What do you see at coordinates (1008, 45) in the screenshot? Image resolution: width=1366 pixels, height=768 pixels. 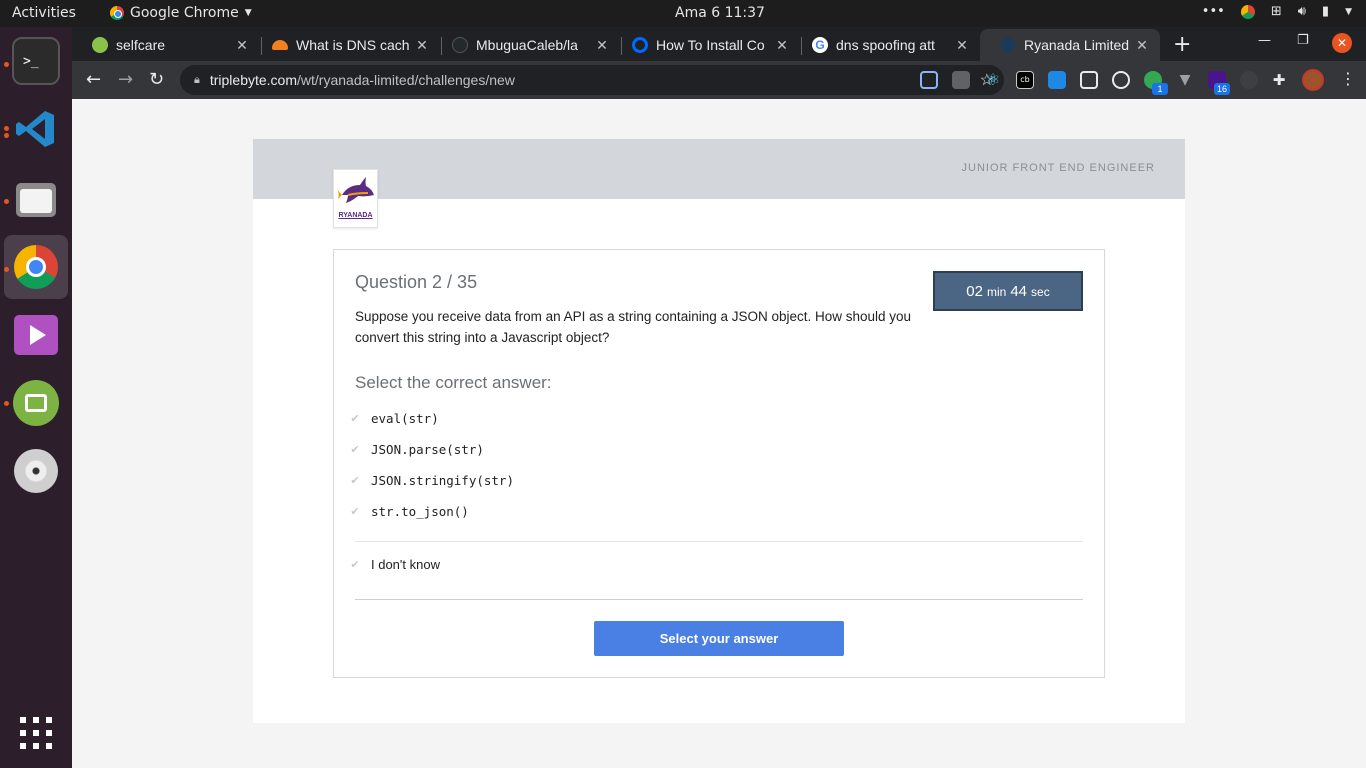 I see `triplebyte-icon` at bounding box center [1008, 45].